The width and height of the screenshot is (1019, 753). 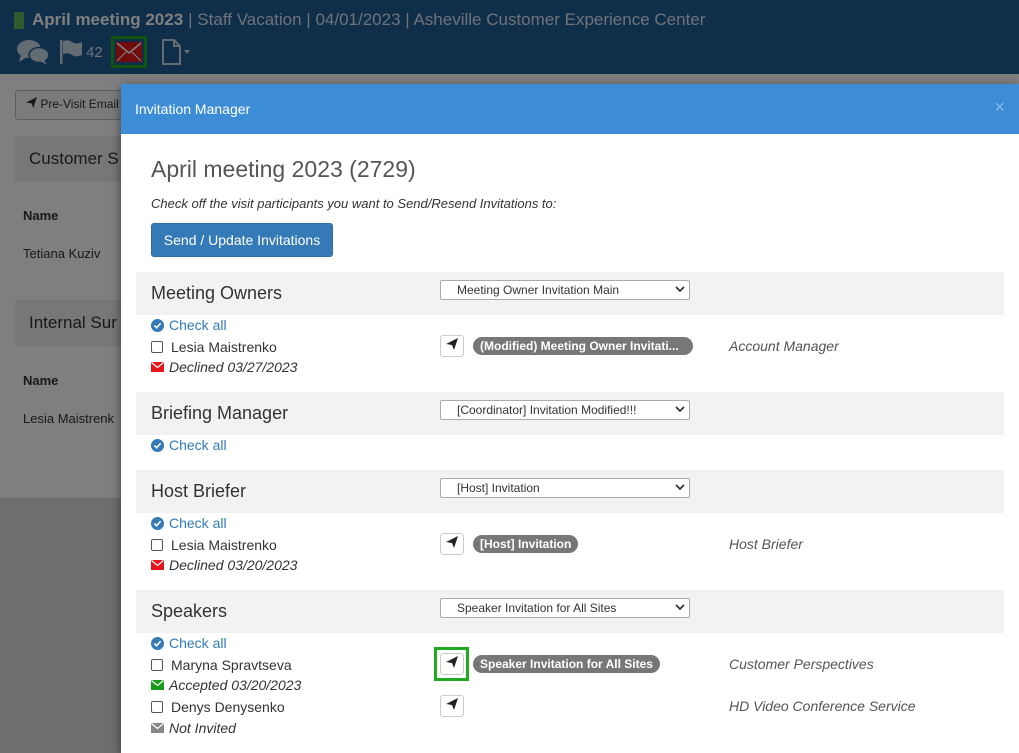 I want to click on template-select-value: [Host] Invitation, so click(x=498, y=488).